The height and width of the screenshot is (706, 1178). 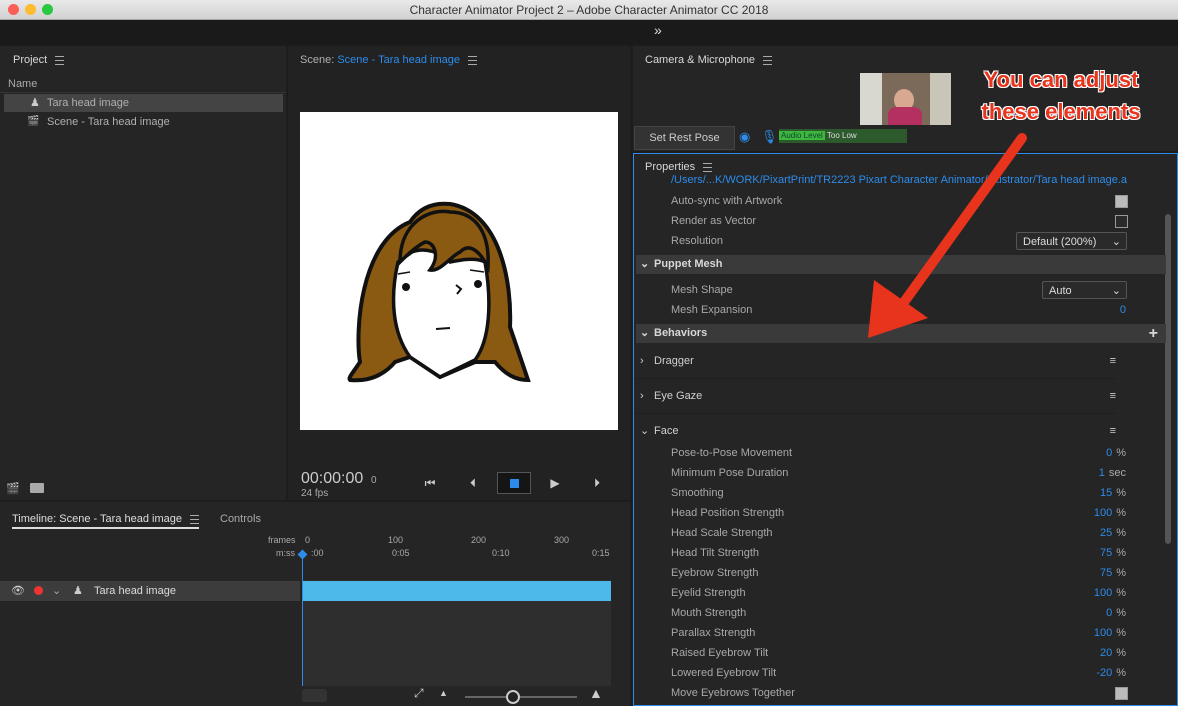 I want to click on face-param-row: Minimum Pose Duration 1 sec, so click(x=886, y=473).